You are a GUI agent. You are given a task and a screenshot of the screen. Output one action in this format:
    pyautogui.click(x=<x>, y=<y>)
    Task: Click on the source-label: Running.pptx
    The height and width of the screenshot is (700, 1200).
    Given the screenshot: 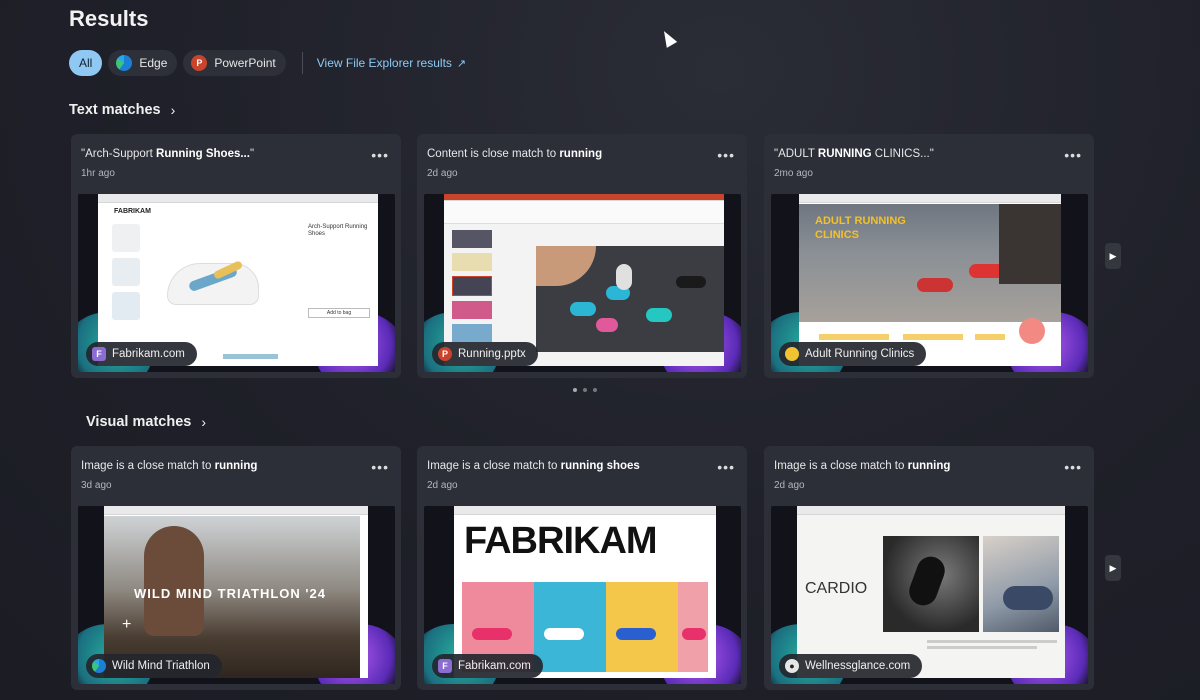 What is the action you would take?
    pyautogui.click(x=492, y=354)
    